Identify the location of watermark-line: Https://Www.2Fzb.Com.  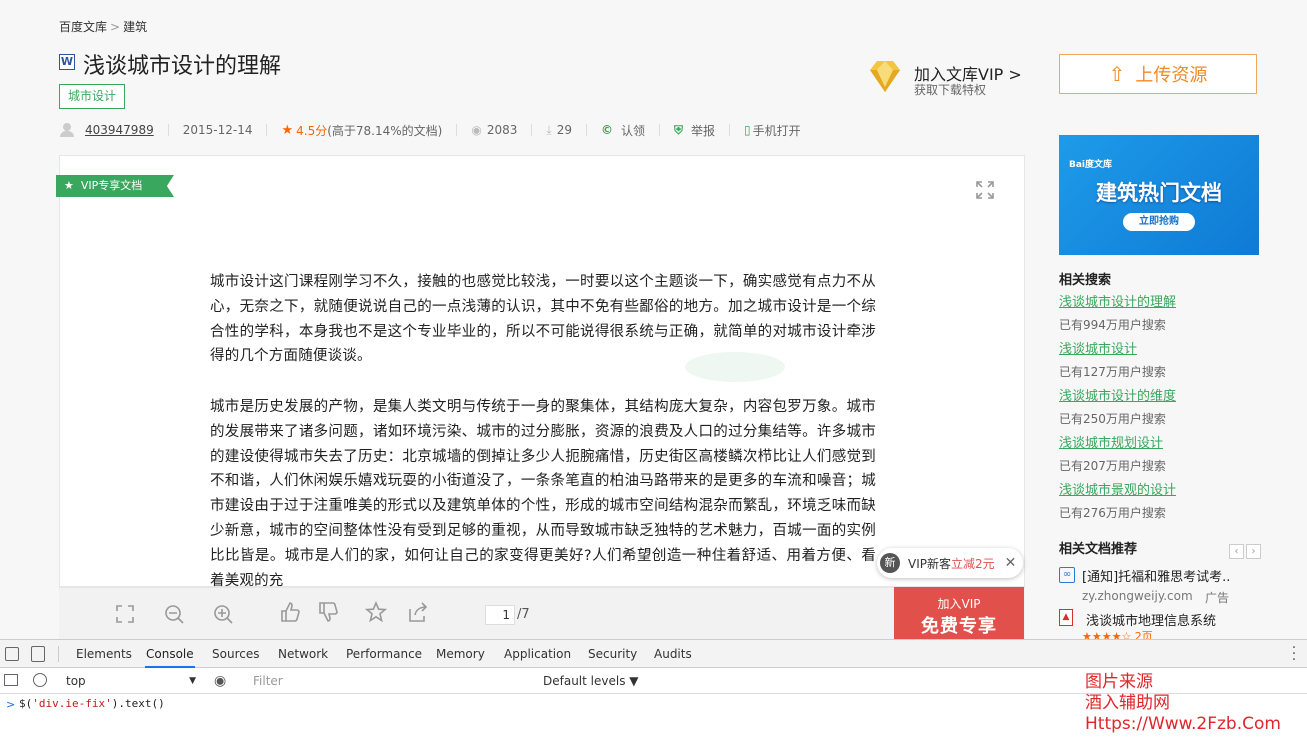
(1183, 724).